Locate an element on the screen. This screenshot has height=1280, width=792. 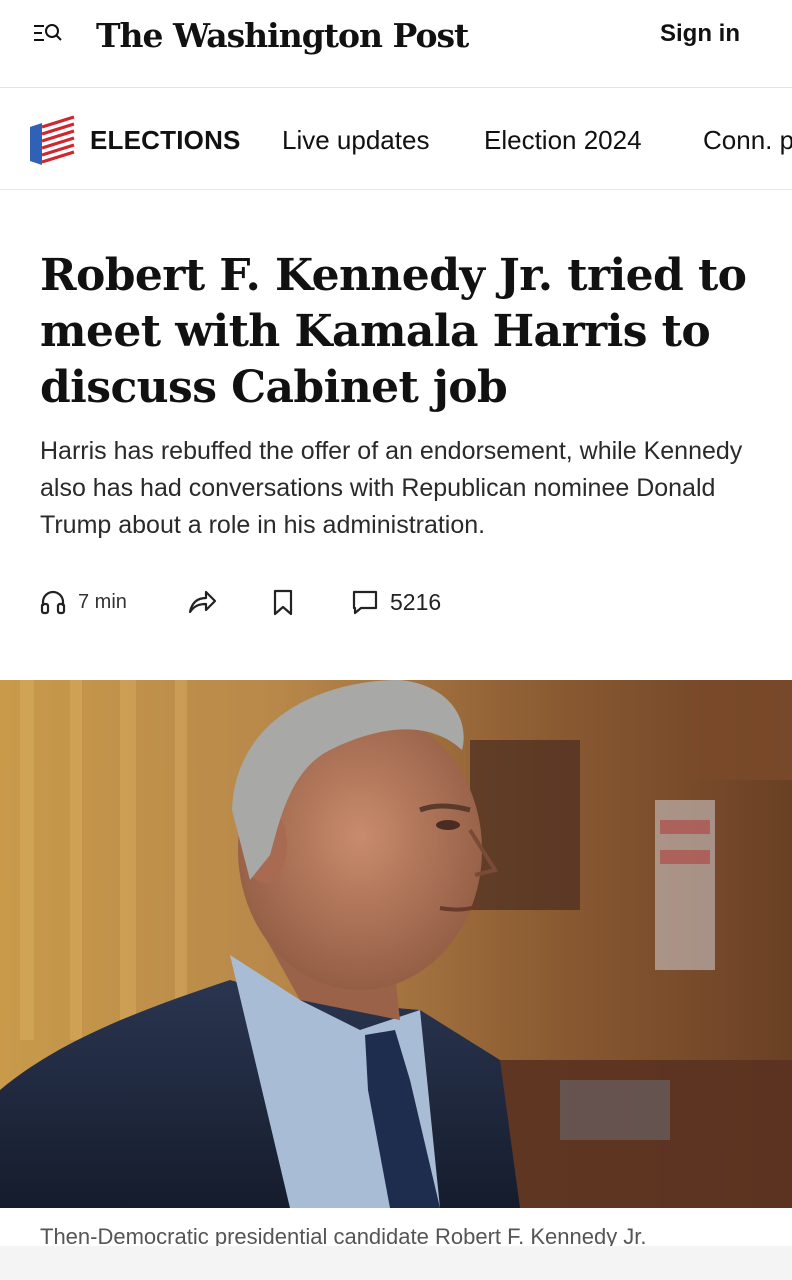
bottom-bar is located at coordinates (396, 1263).